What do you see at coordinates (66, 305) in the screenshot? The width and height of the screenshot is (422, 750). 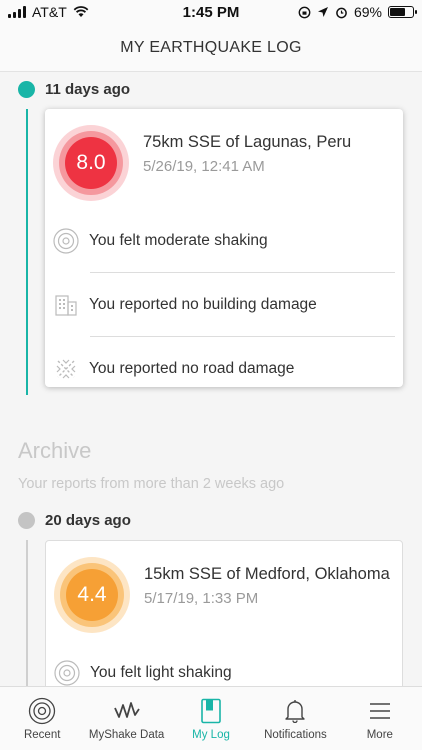 I see `building-icon` at bounding box center [66, 305].